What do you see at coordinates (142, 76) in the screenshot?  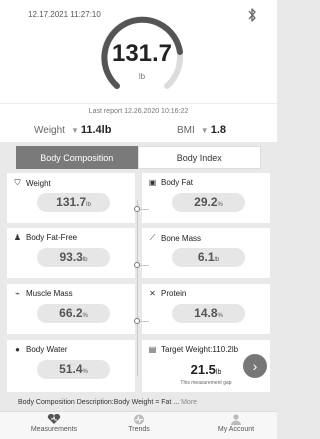 I see `weight-unit: lb` at bounding box center [142, 76].